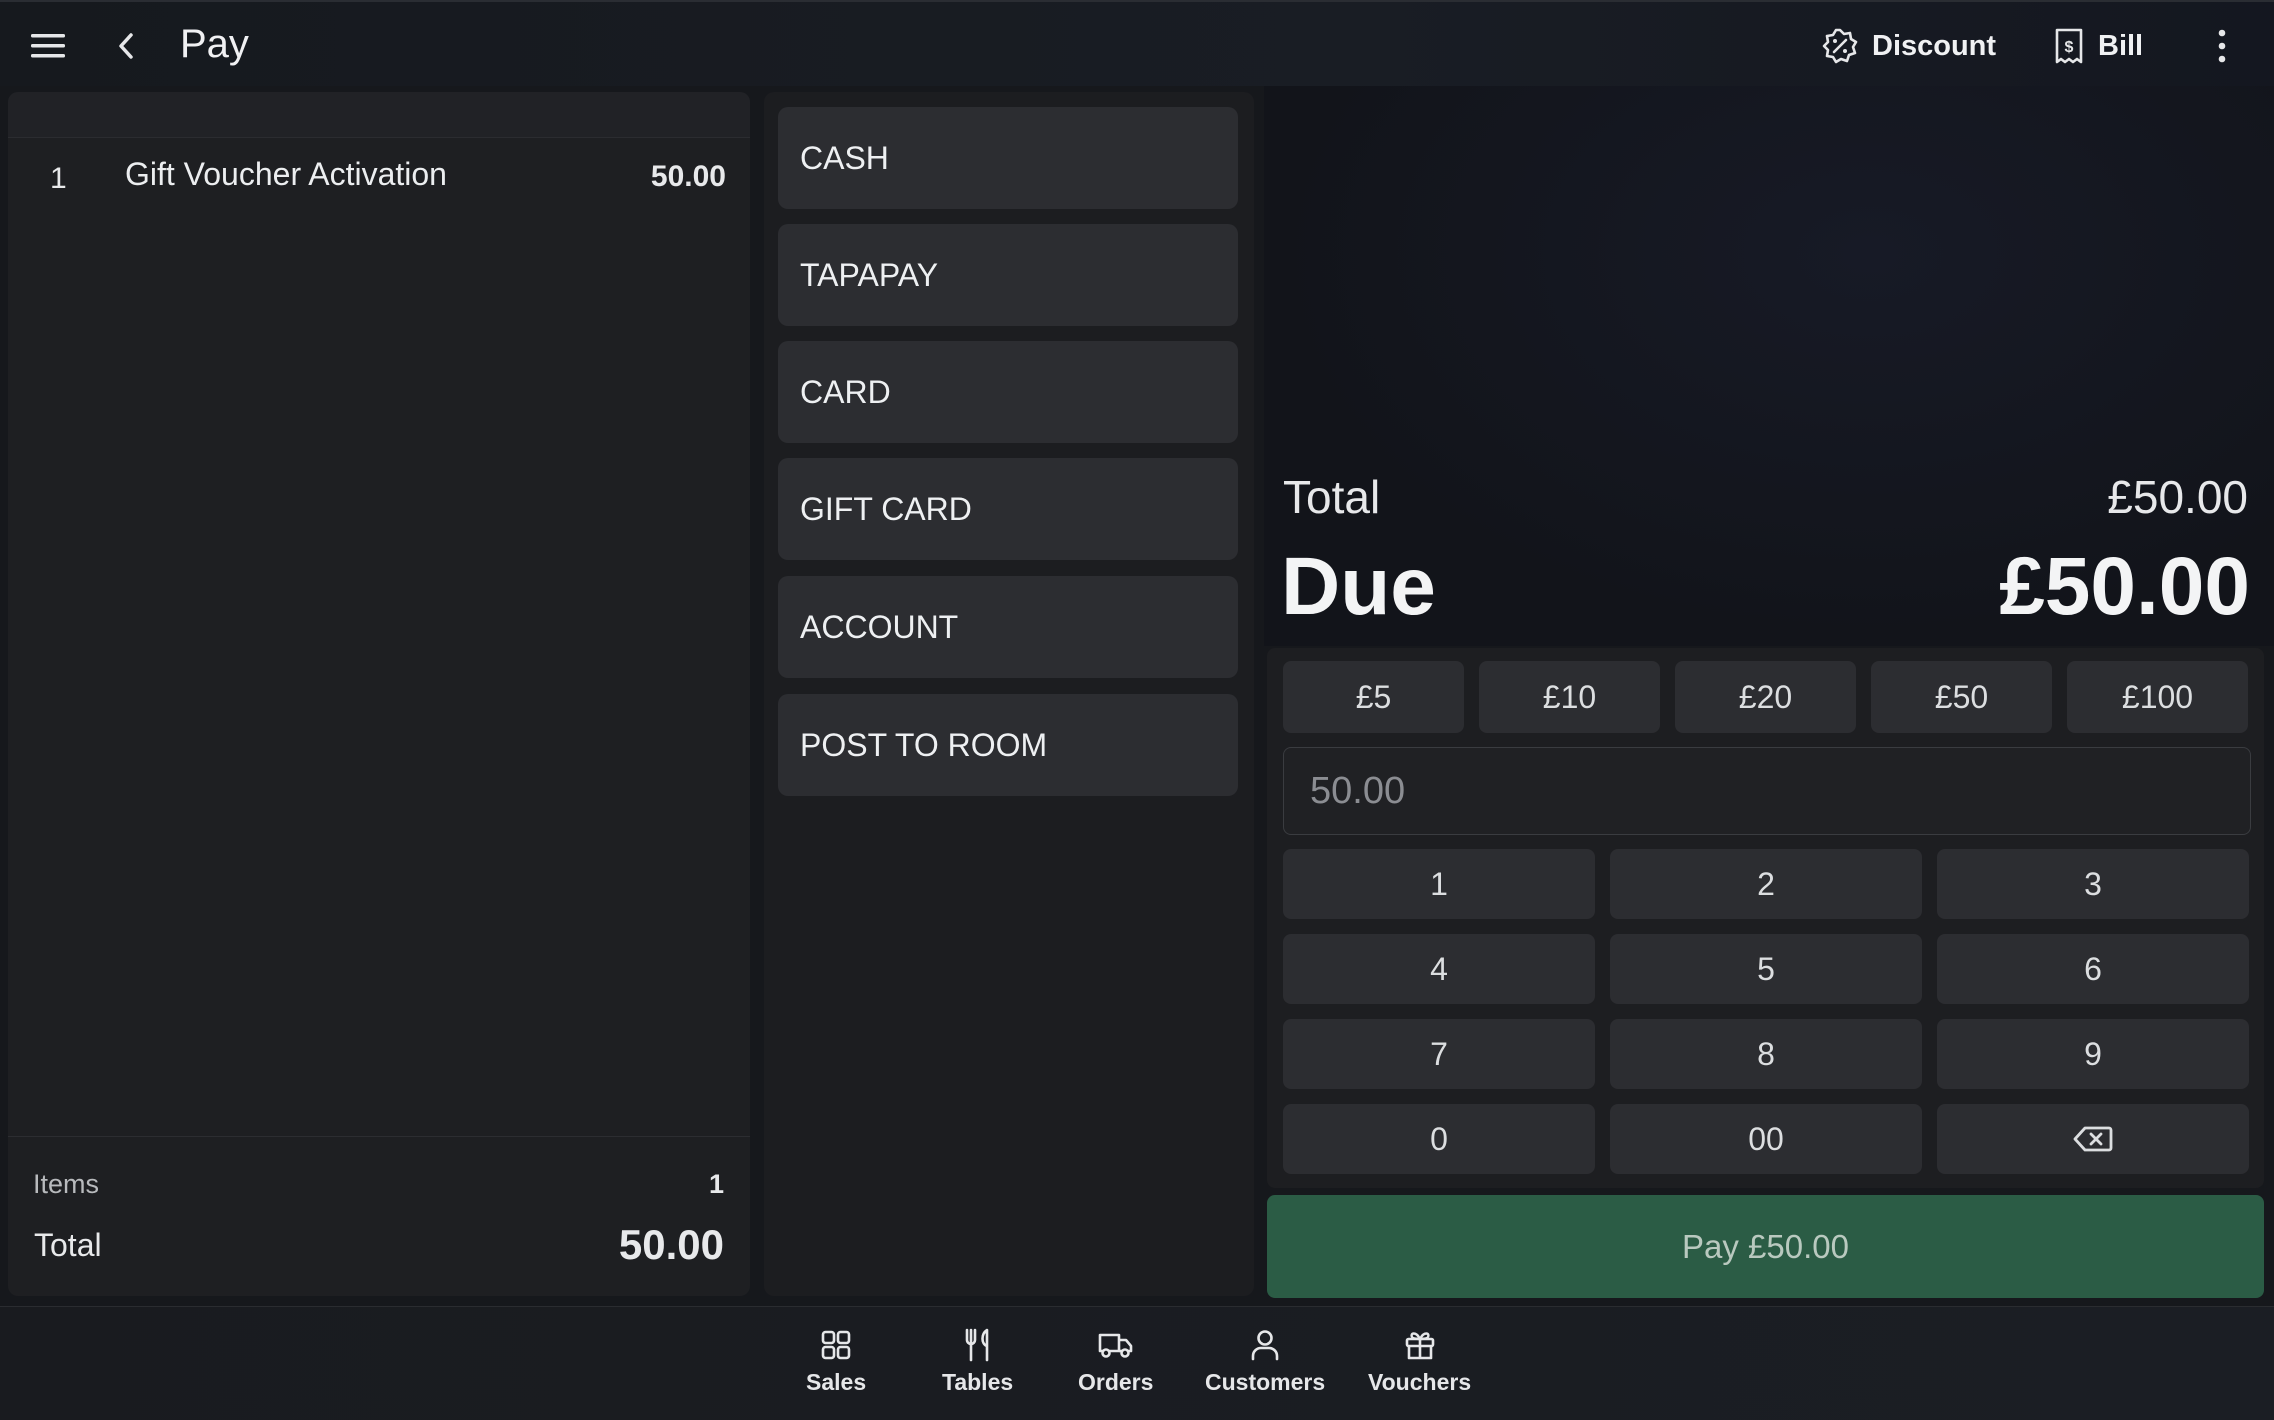 This screenshot has height=1420, width=2274. What do you see at coordinates (836, 1345) in the screenshot?
I see `grid-icon` at bounding box center [836, 1345].